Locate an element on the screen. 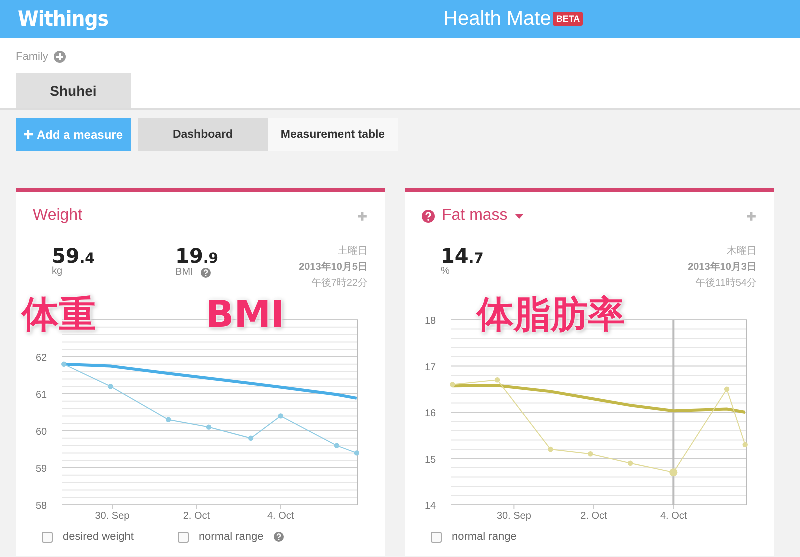 This screenshot has height=557, width=800. date-text: 午後11時54分 is located at coordinates (726, 283).